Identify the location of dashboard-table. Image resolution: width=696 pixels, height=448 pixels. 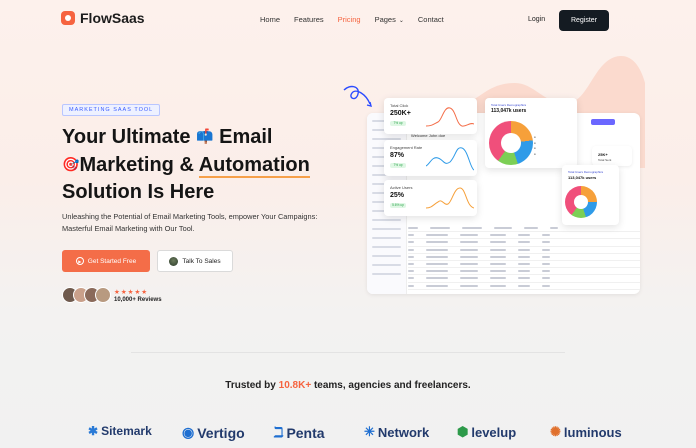
(524, 259).